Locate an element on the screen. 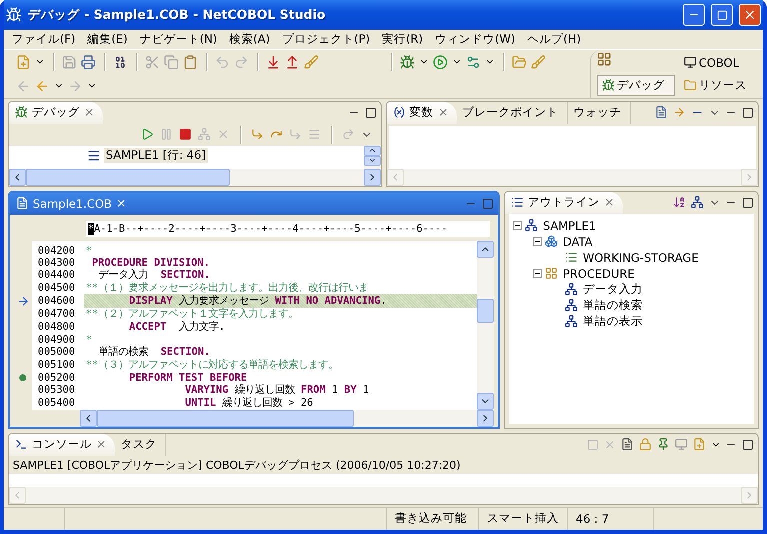 This screenshot has width=767, height=534. status-field: 46 : 7 is located at coordinates (610, 519).